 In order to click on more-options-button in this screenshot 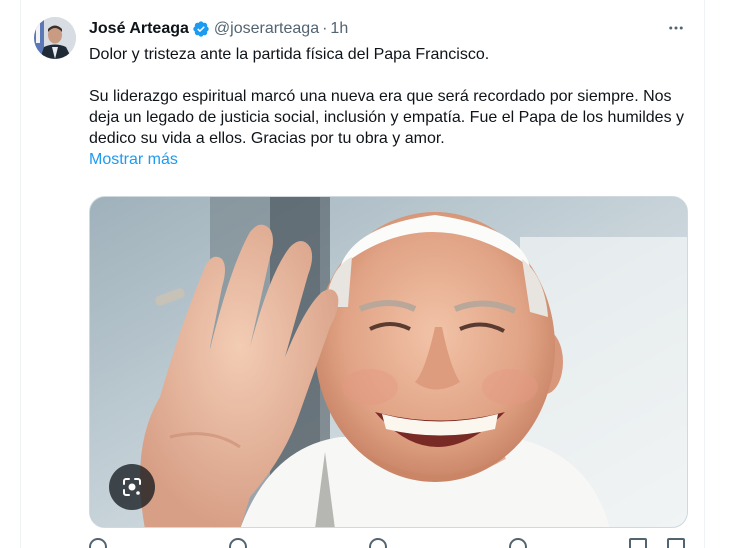, I will do `click(676, 28)`.